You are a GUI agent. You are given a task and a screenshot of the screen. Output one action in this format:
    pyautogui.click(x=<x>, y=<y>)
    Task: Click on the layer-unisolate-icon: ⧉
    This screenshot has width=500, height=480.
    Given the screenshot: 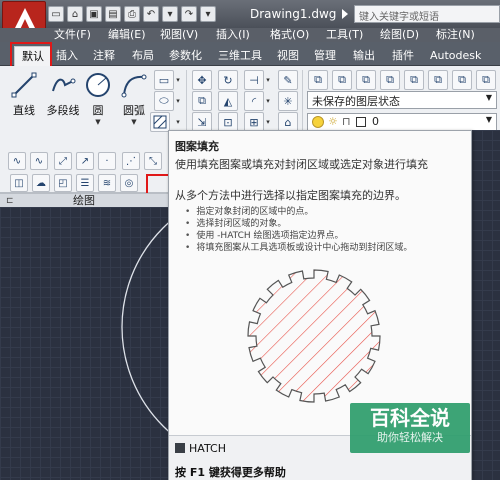 What is the action you would take?
    pyautogui.click(x=390, y=80)
    